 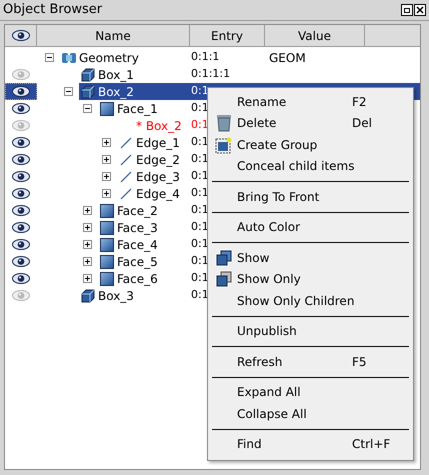 I want to click on menu-item: Rename F2, so click(x=310, y=101).